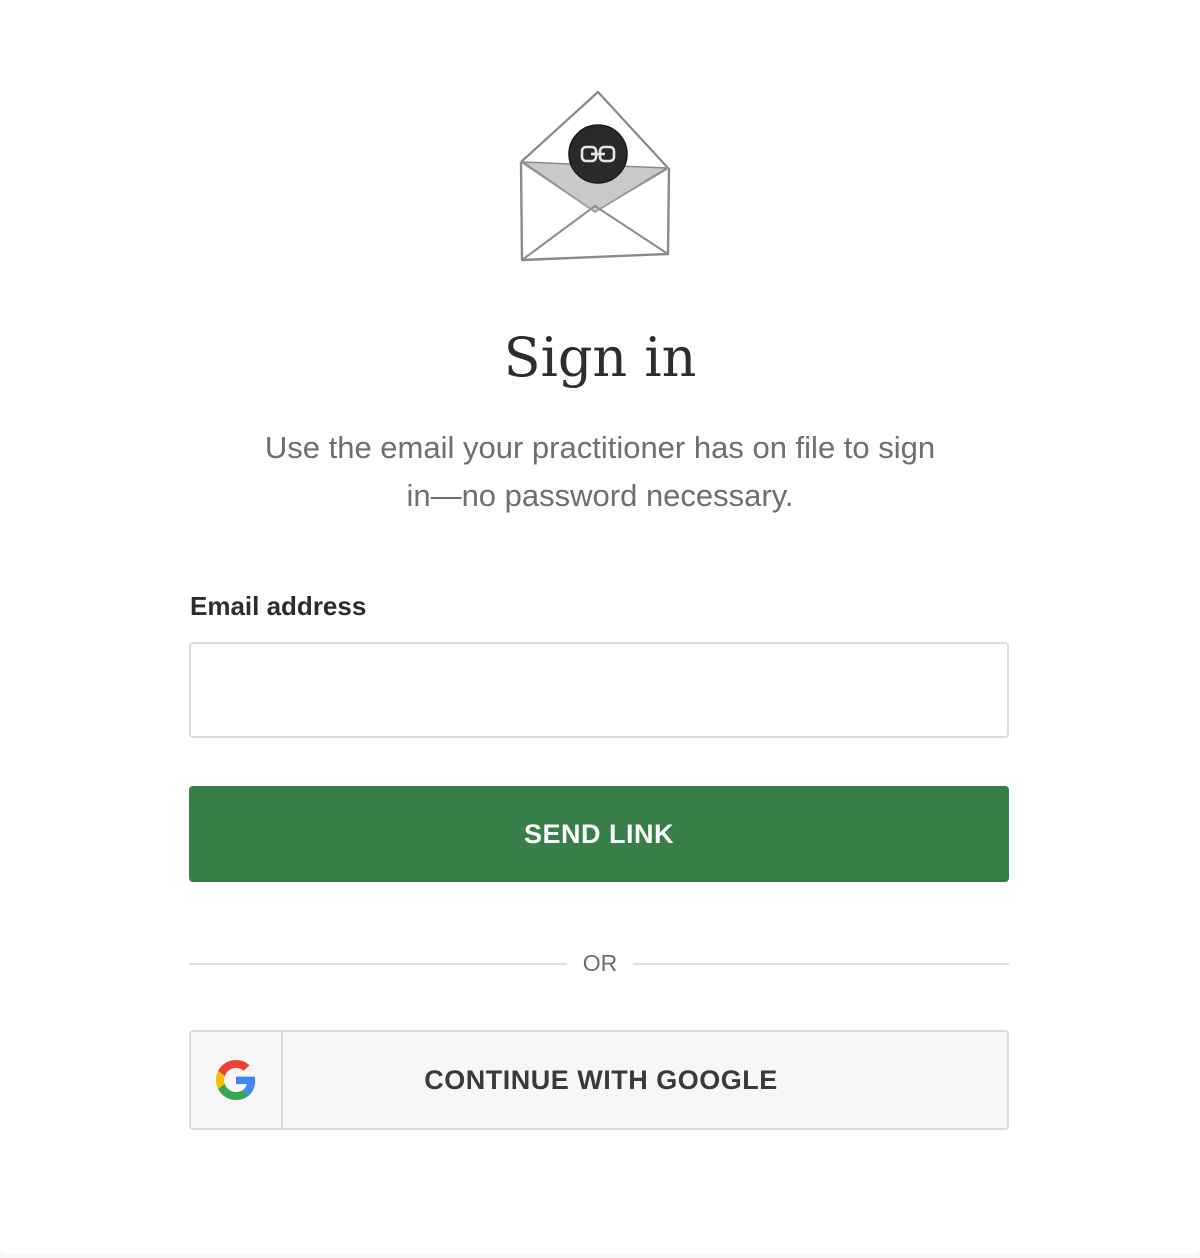 The width and height of the screenshot is (1200, 1258). Describe the element at coordinates (821, 964) in the screenshot. I see `divider-line-right` at that location.